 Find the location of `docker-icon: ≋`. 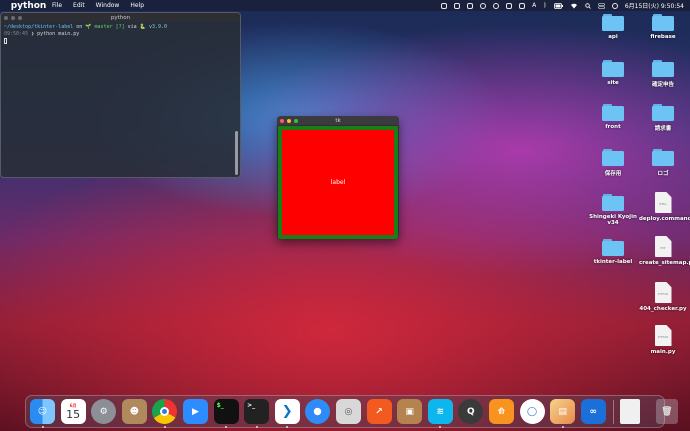

docker-icon: ≋ is located at coordinates (440, 413).